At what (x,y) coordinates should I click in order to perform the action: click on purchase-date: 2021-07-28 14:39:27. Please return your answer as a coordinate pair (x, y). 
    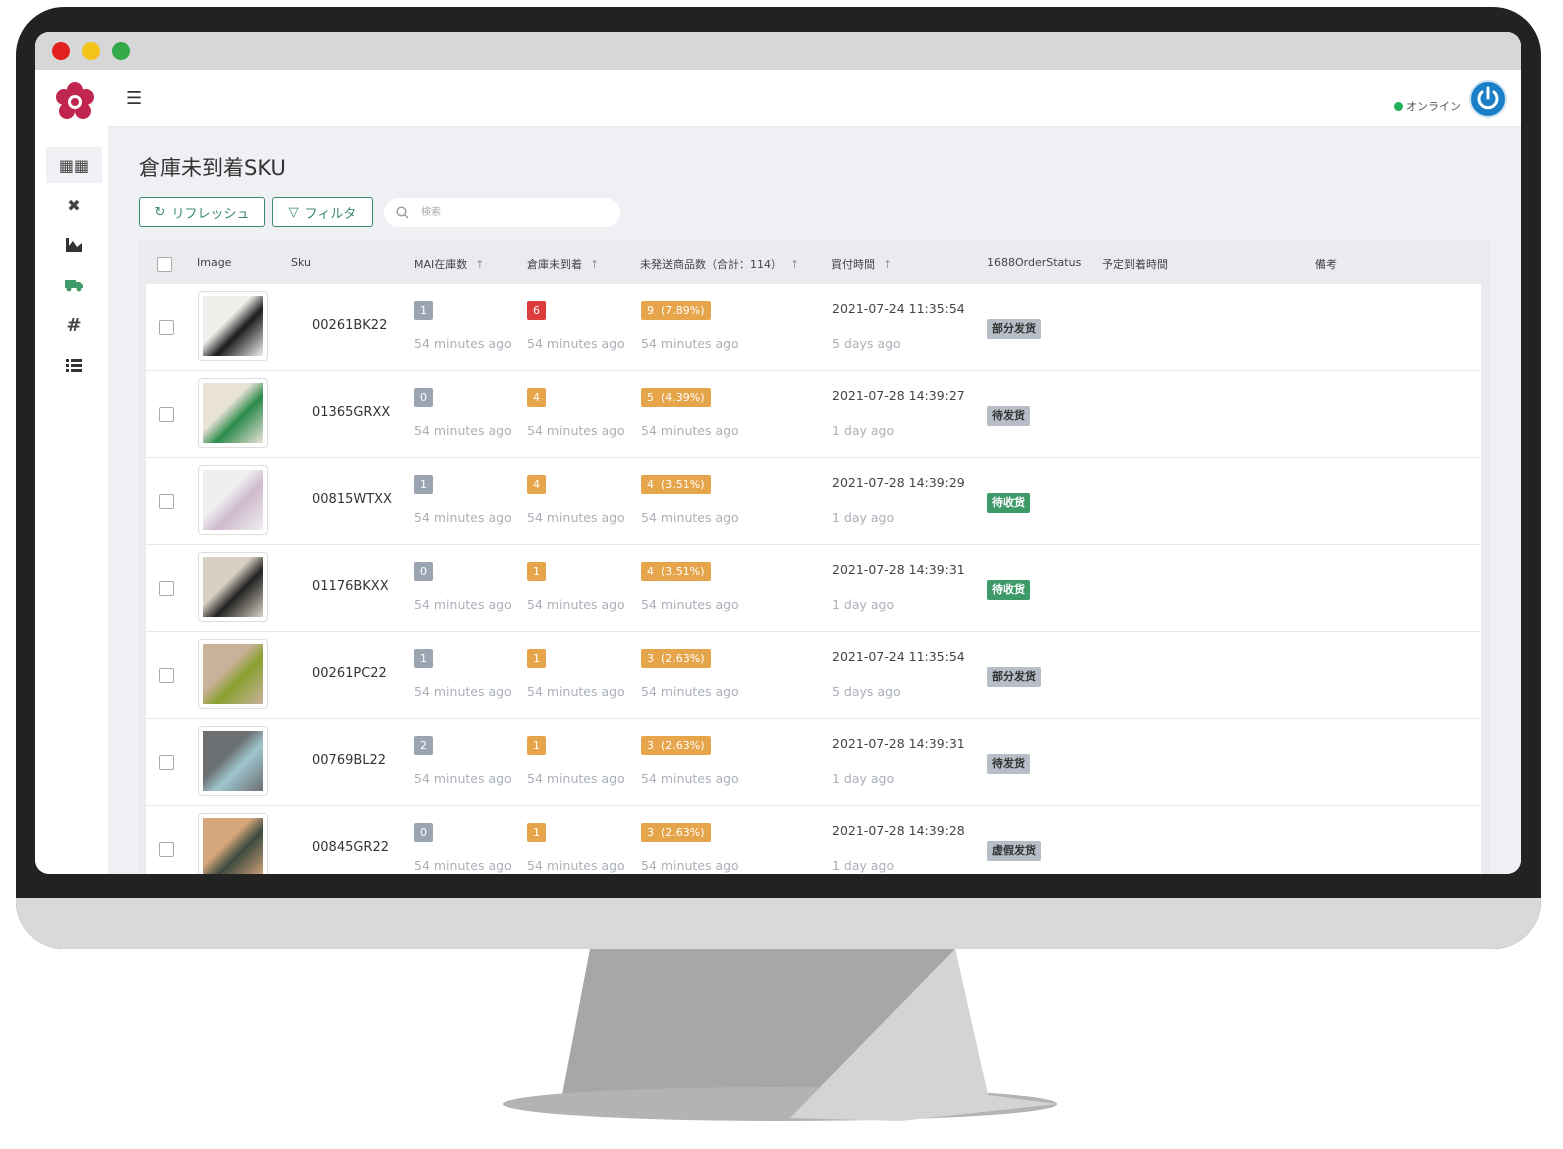
    Looking at the image, I should click on (898, 395).